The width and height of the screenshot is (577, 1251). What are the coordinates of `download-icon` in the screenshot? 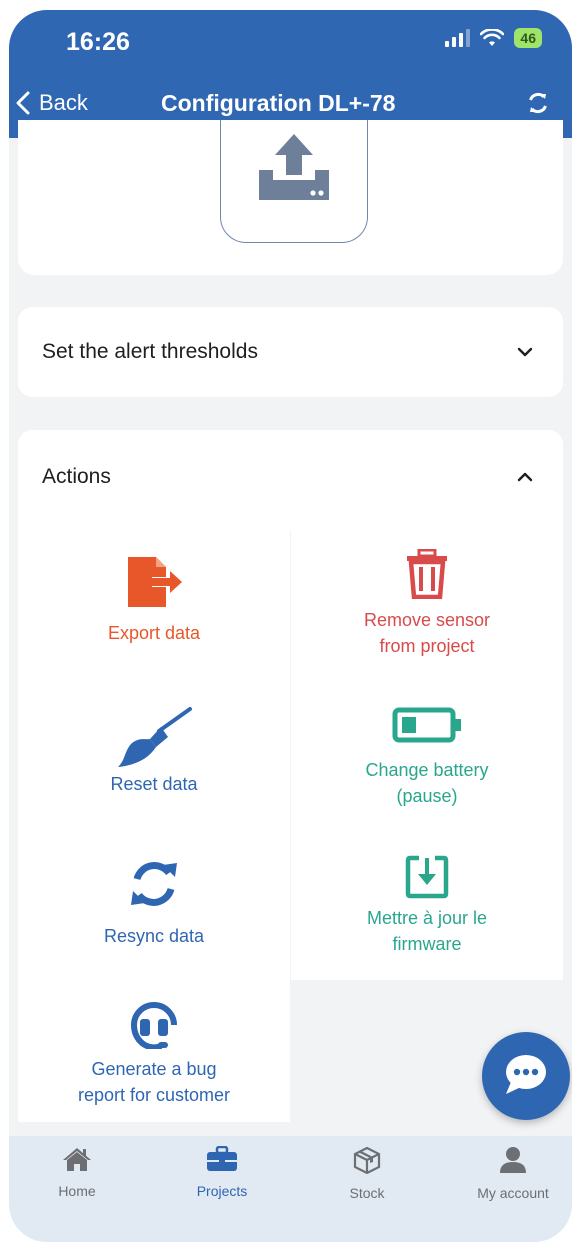 It's located at (427, 877).